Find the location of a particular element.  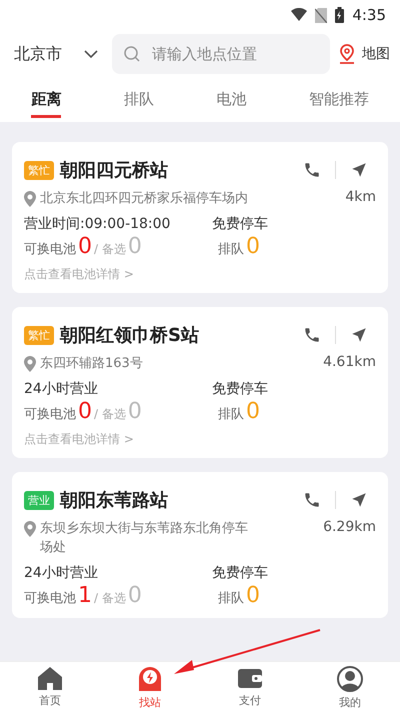

home-icon is located at coordinates (50, 678).